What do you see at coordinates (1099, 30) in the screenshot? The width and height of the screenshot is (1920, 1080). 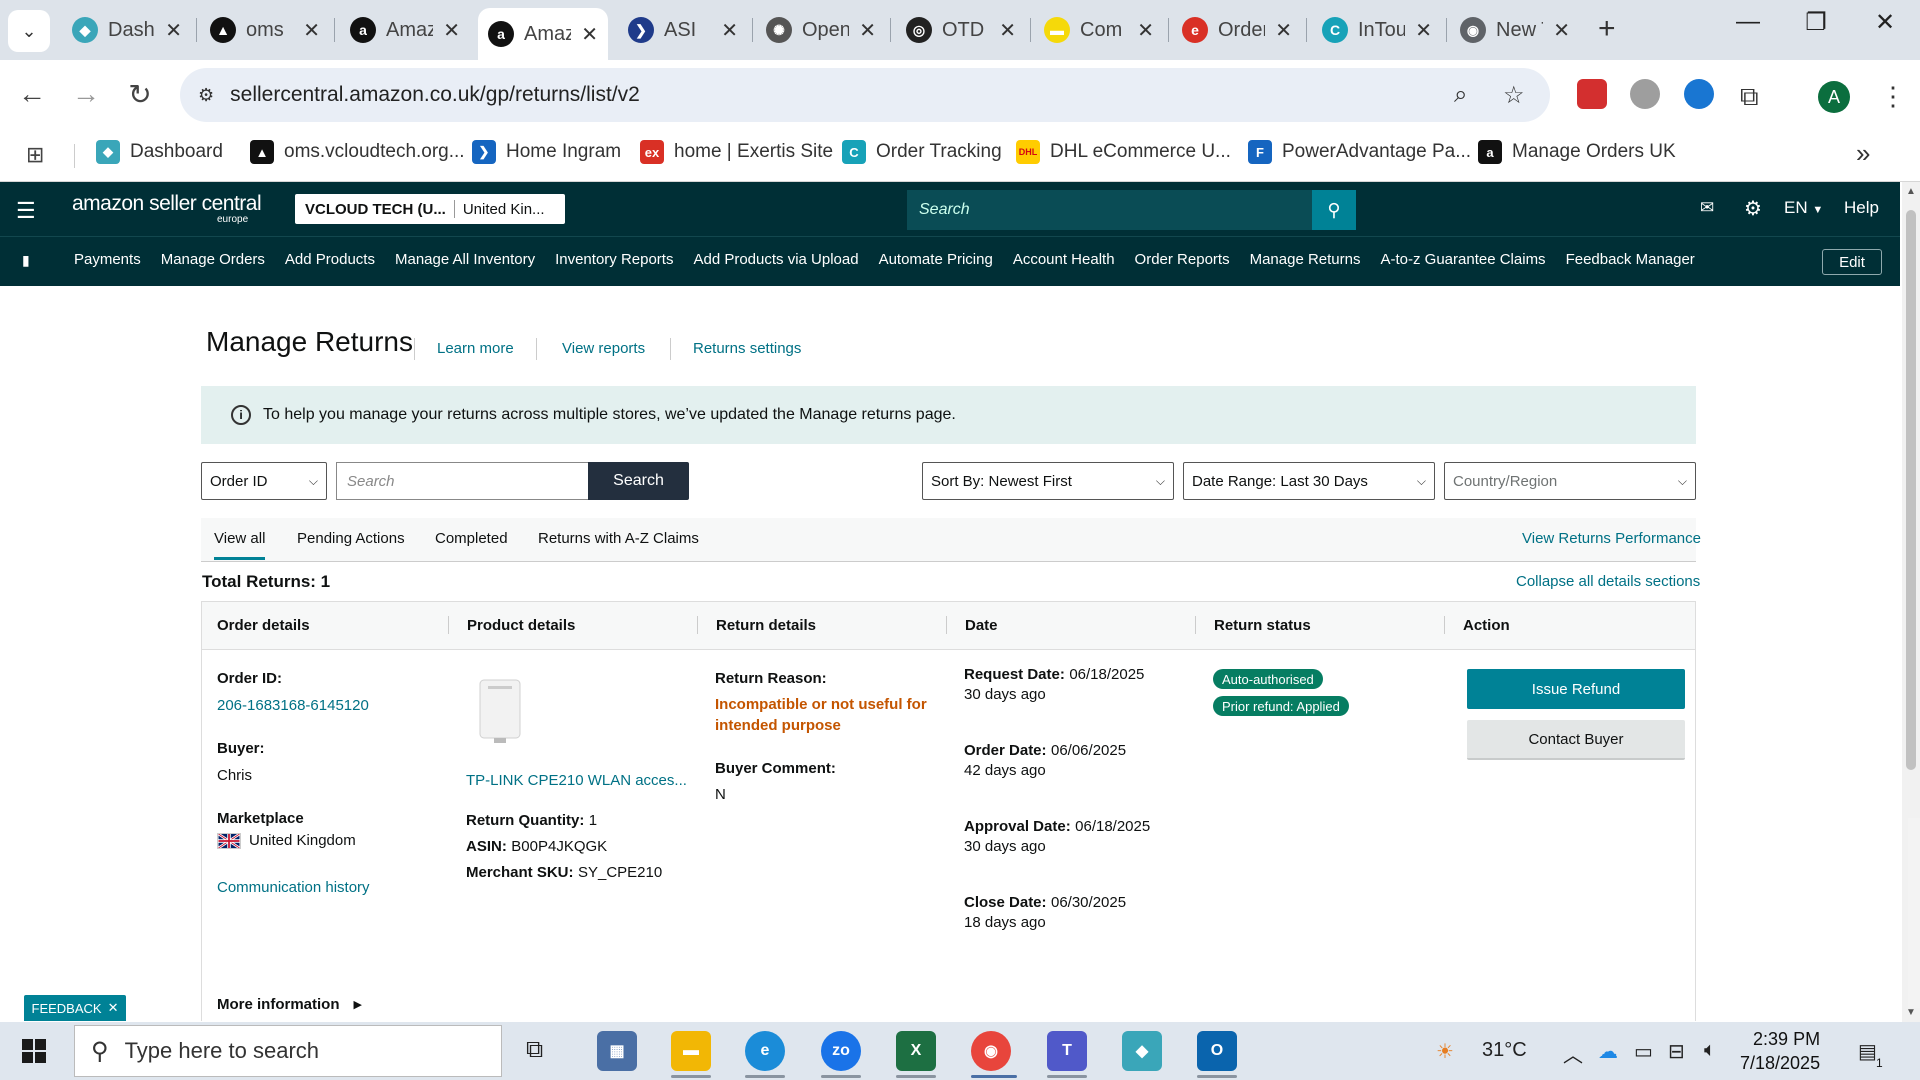 I see `browser-tab: ▬ Com ✕` at bounding box center [1099, 30].